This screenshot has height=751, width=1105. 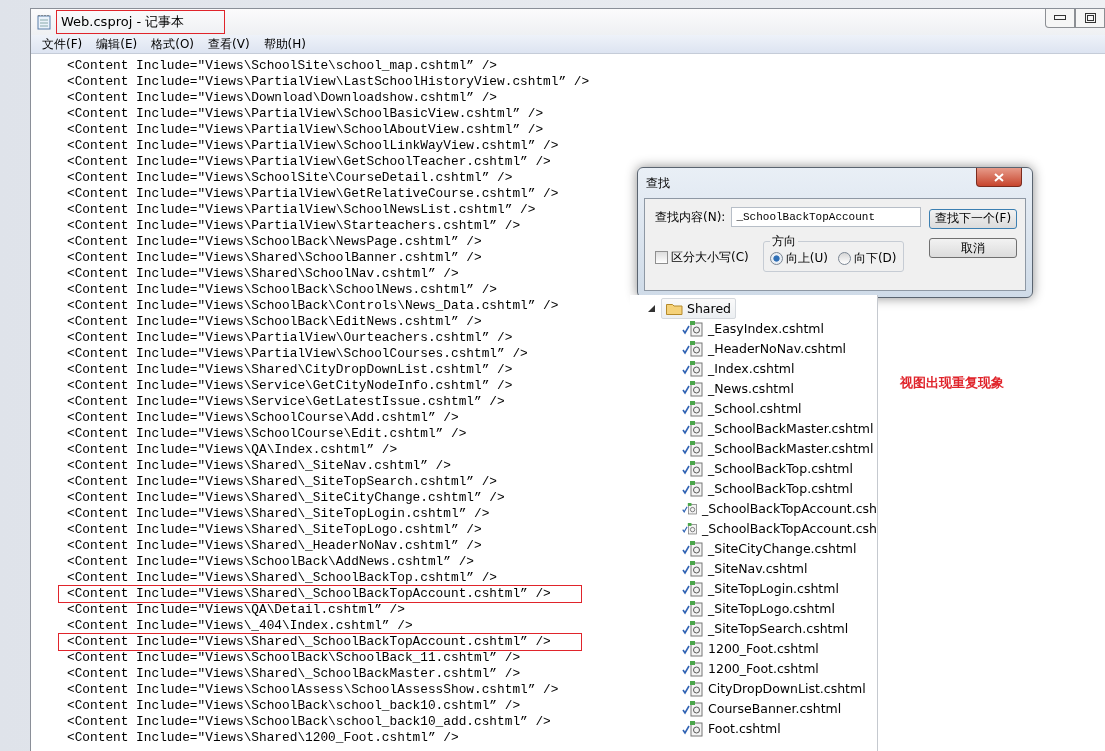 What do you see at coordinates (286, 402) in the screenshot?
I see `code-line: <Content Include="Views\Service\GetLatestIssue.cshtml” />` at bounding box center [286, 402].